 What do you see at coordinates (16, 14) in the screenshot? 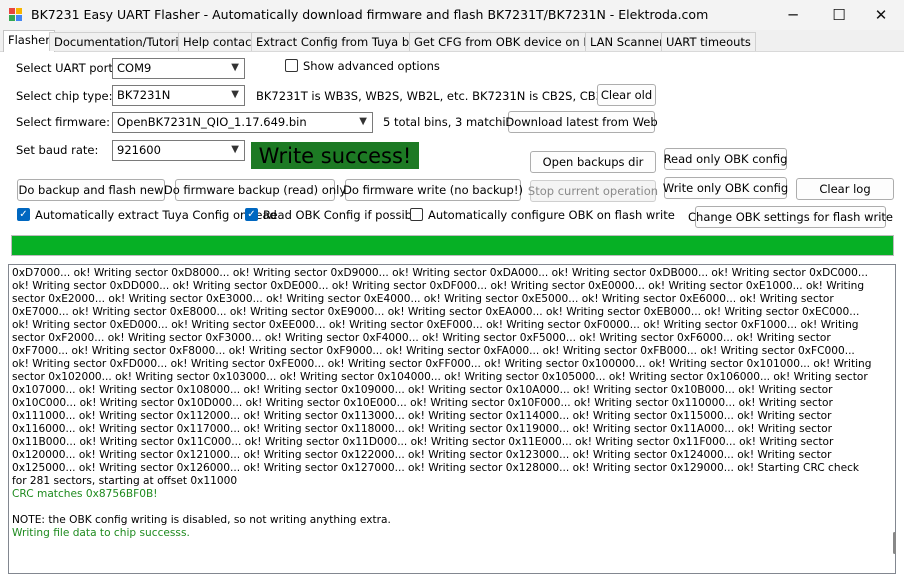
I see `app-icon` at bounding box center [16, 14].